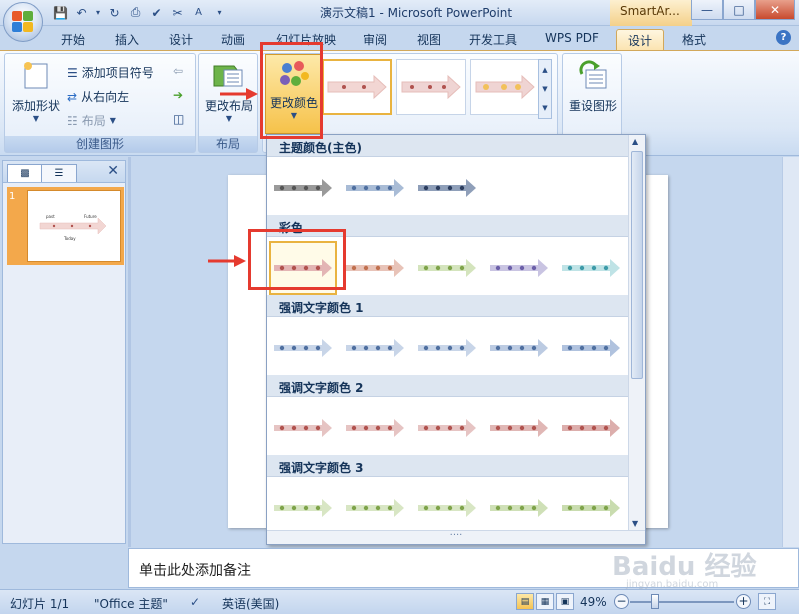  Describe the element at coordinates (73, 39) in the screenshot. I see `tab-home: 开始` at that location.